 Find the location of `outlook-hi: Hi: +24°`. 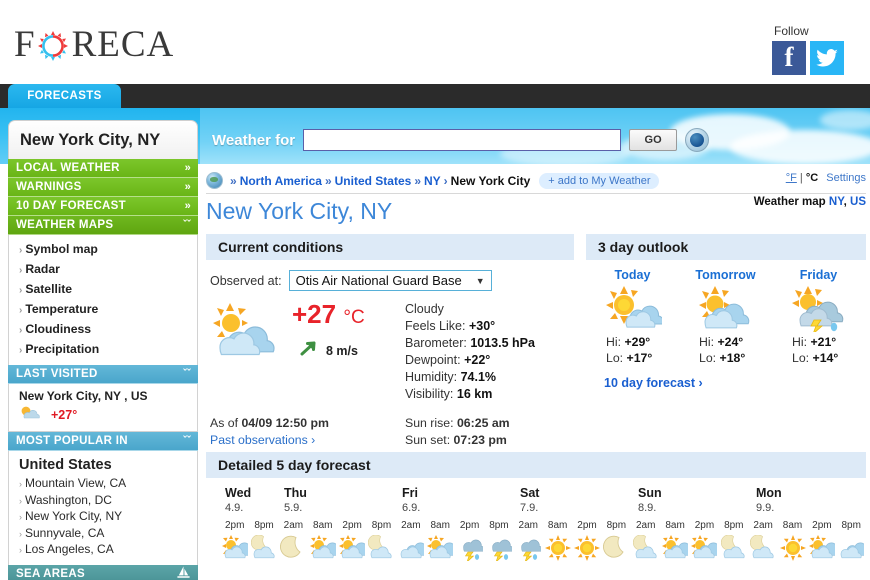

outlook-hi: Hi: +24° is located at coordinates (725, 342).